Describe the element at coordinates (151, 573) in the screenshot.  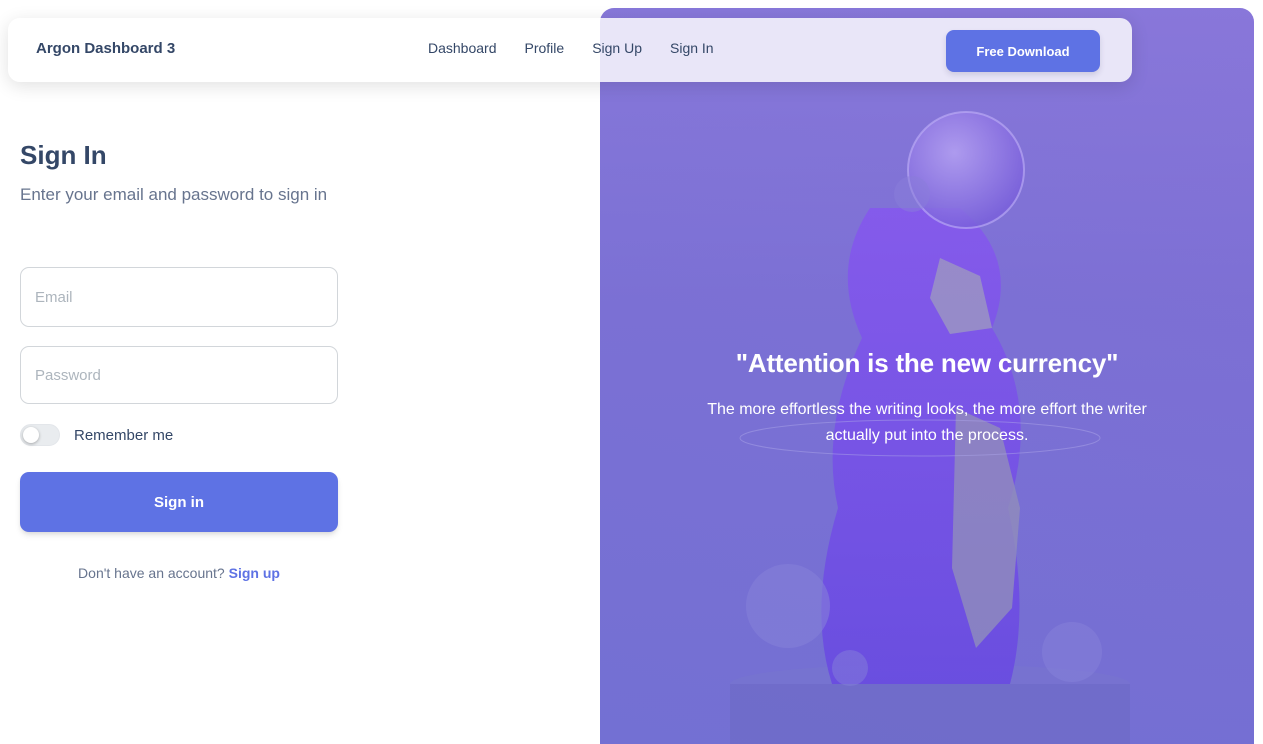
I see `no-account-text: Don't have an account?` at that location.